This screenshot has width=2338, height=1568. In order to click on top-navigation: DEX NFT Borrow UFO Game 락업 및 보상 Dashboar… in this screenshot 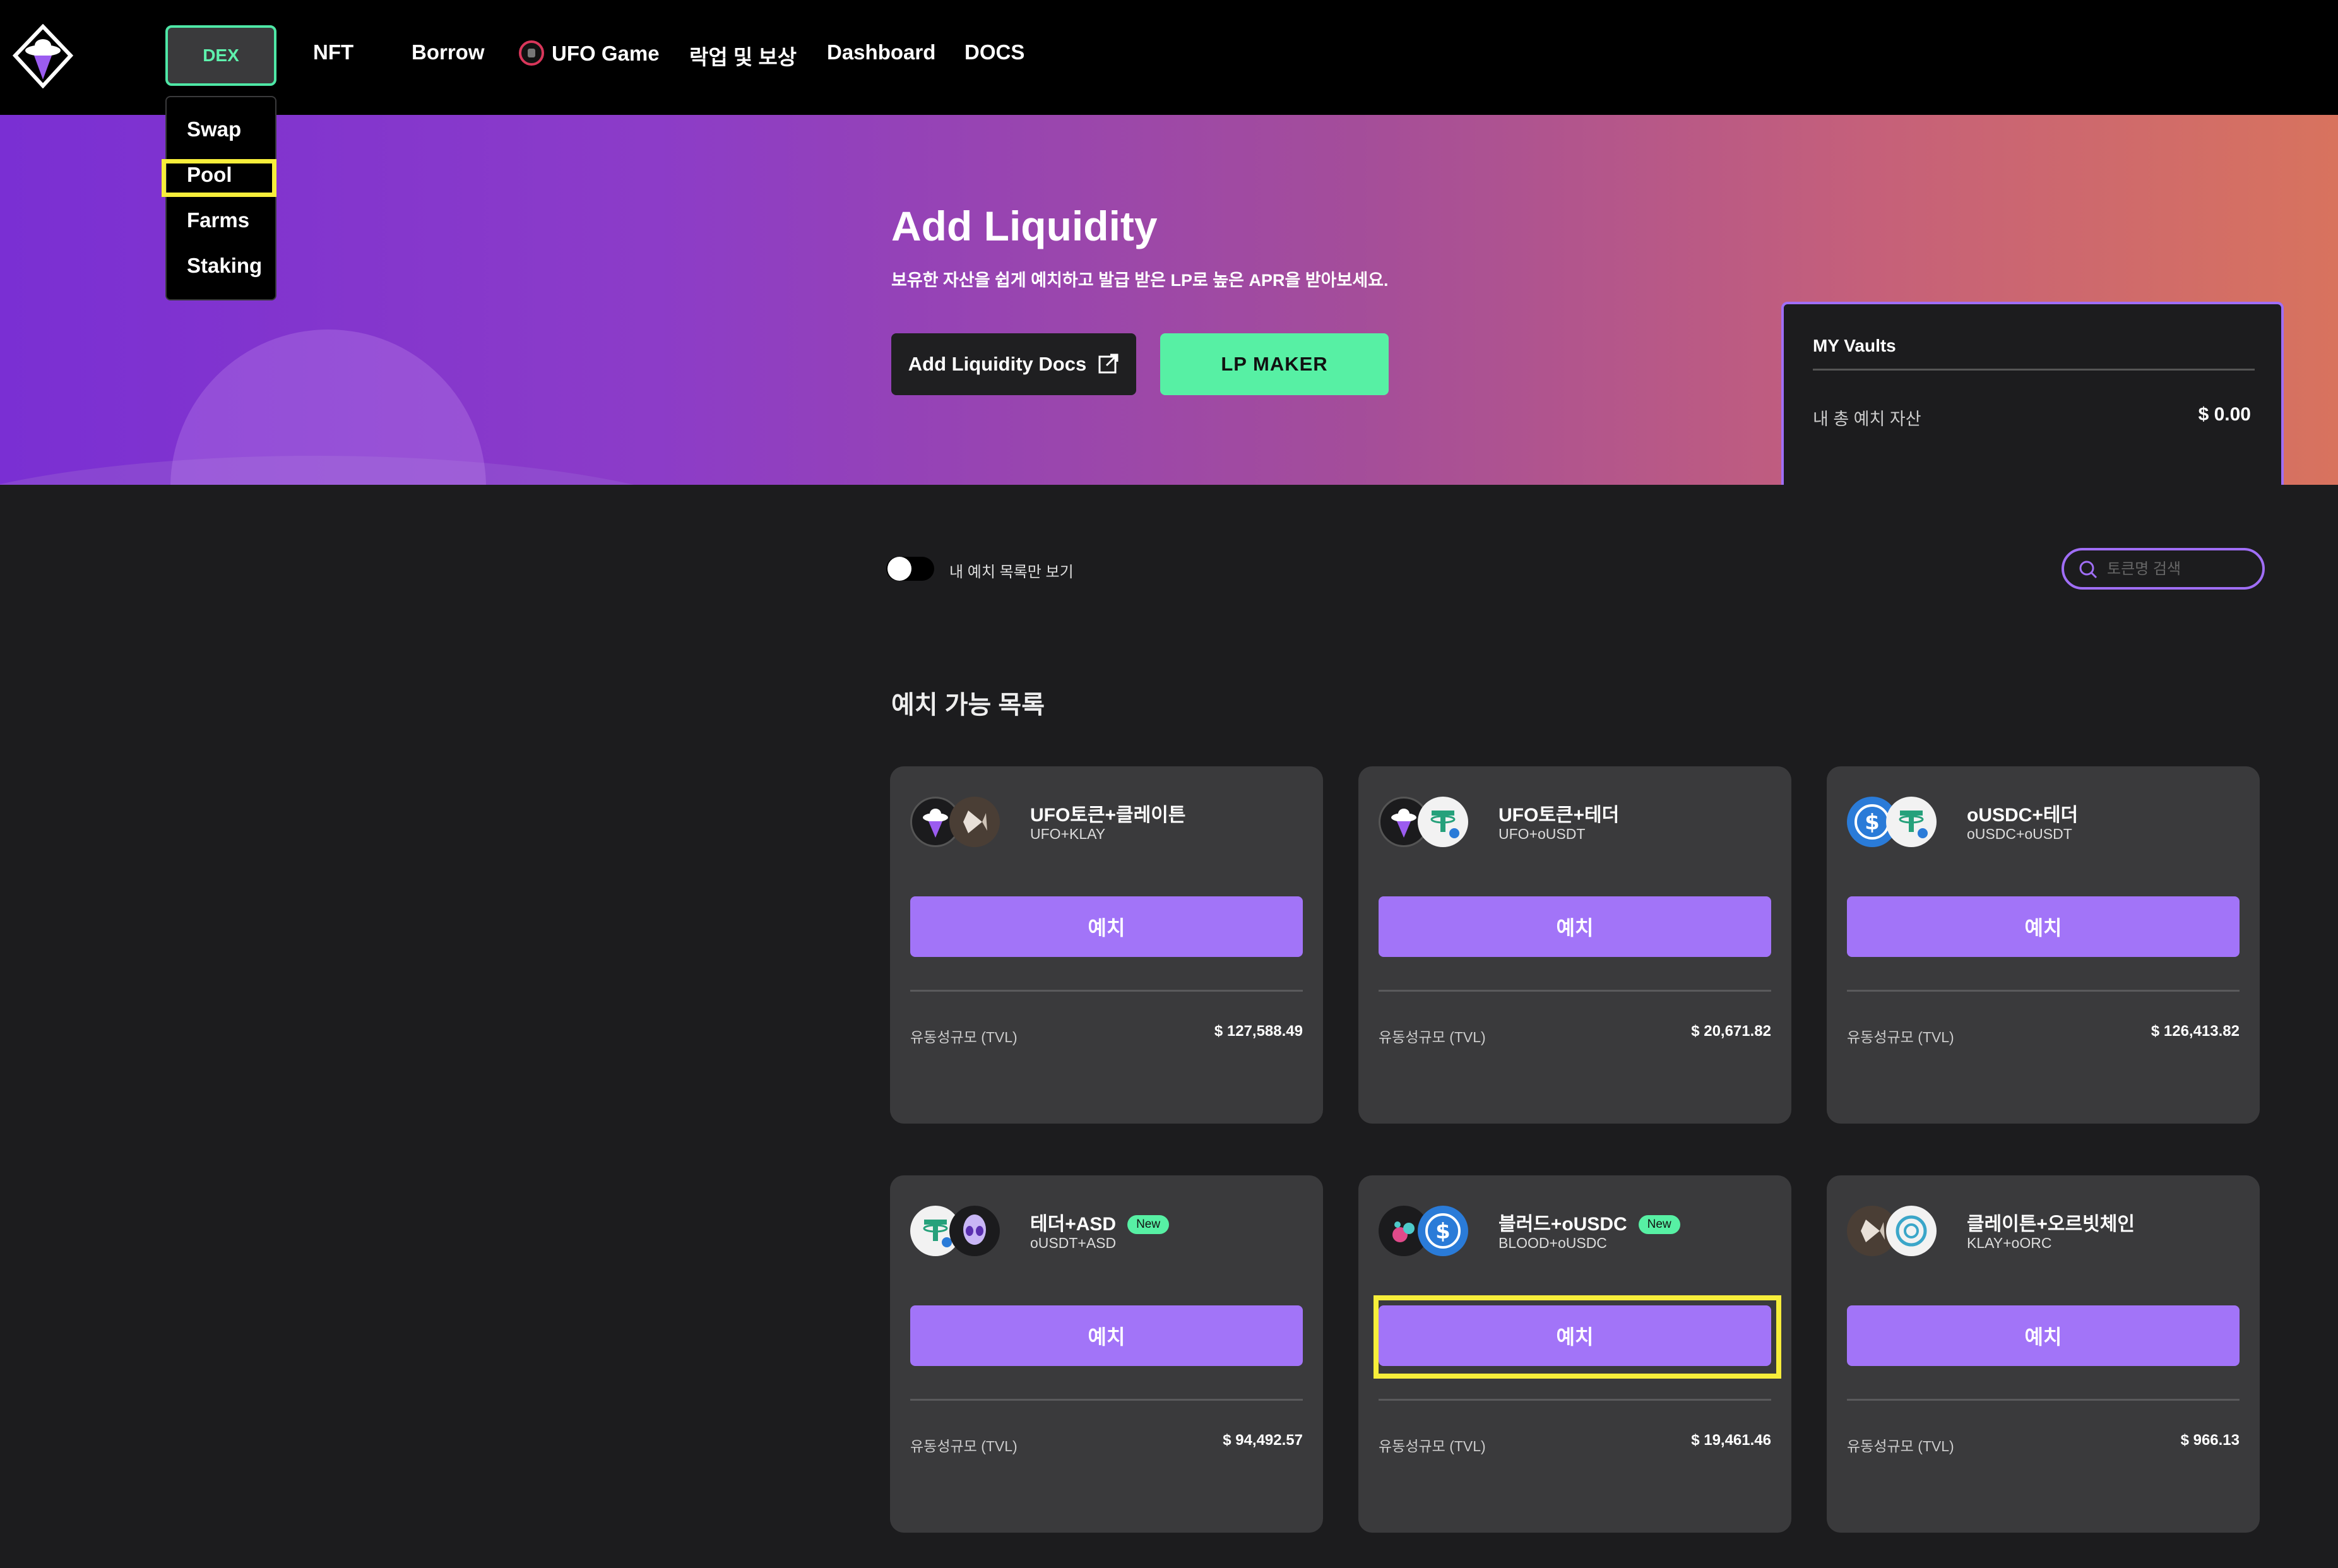, I will do `click(1169, 57)`.